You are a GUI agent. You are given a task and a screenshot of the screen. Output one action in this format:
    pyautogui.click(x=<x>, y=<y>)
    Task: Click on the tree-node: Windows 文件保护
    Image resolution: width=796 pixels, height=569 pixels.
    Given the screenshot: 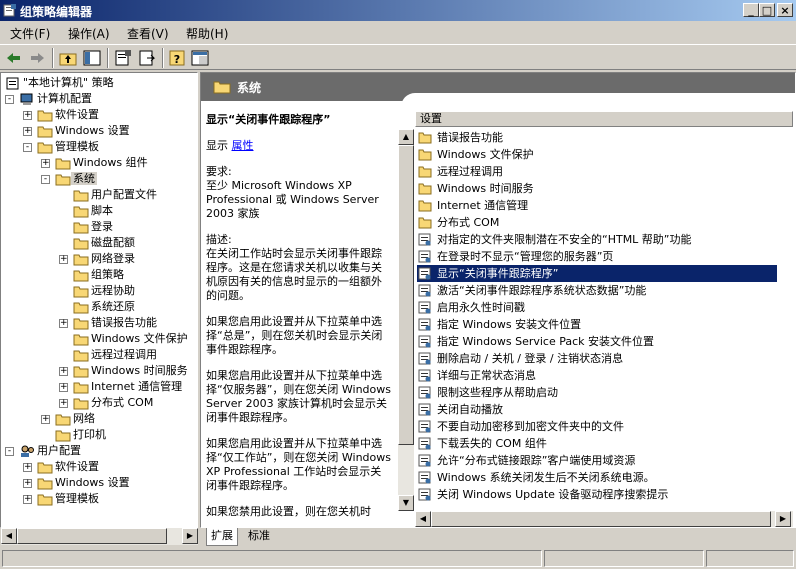 What is the action you would take?
    pyautogui.click(x=131, y=339)
    